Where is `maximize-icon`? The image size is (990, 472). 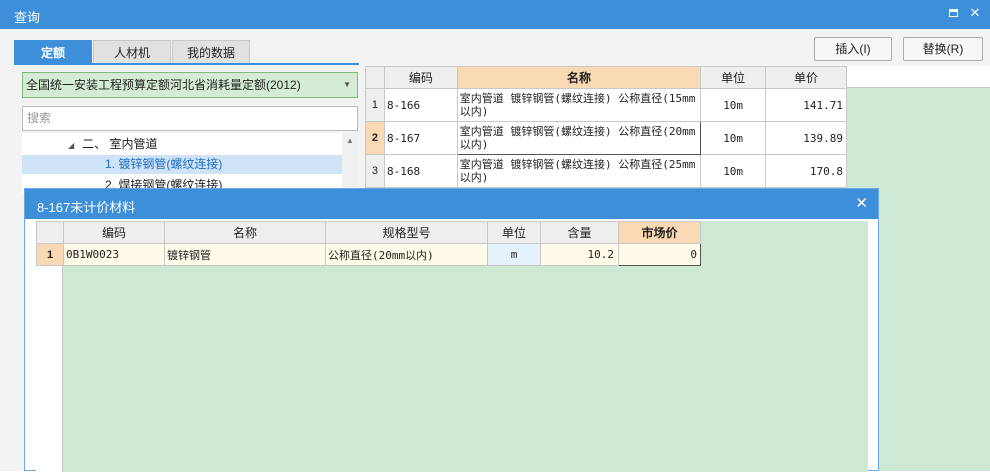 maximize-icon is located at coordinates (953, 13).